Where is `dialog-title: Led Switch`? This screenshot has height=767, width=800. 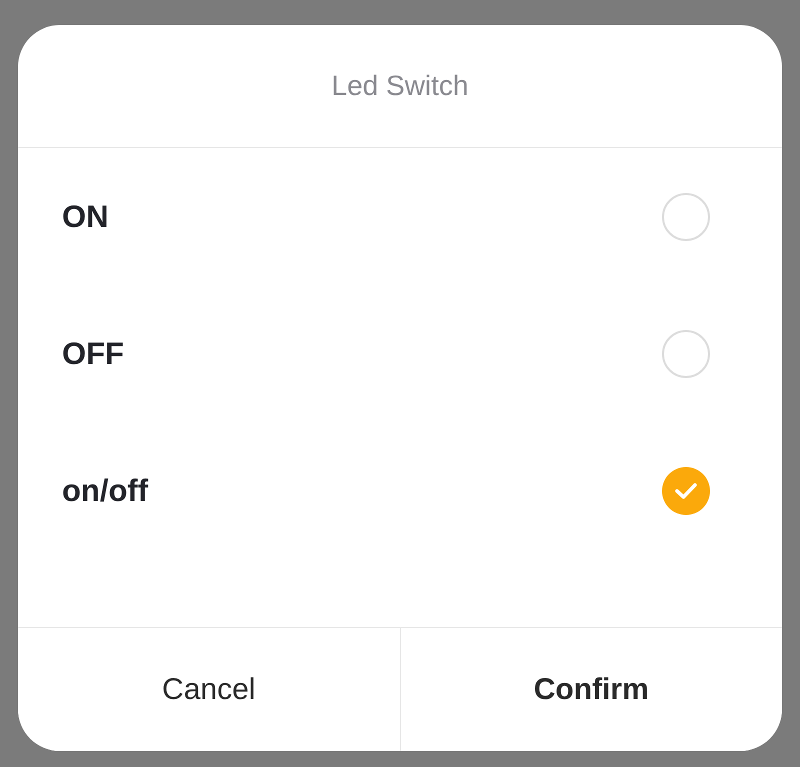 dialog-title: Led Switch is located at coordinates (400, 86).